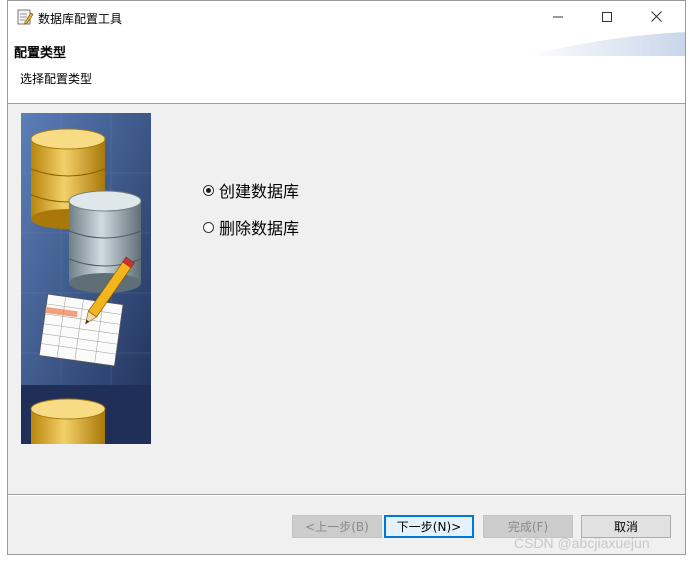 The height and width of the screenshot is (563, 693). Describe the element at coordinates (582, 543) in the screenshot. I see `watermark-text: CSDN @abcjiaxuejun` at that location.